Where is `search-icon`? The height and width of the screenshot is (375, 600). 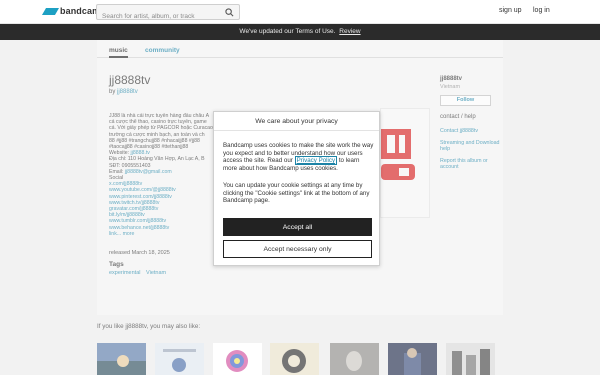
search-icon is located at coordinates (229, 12).